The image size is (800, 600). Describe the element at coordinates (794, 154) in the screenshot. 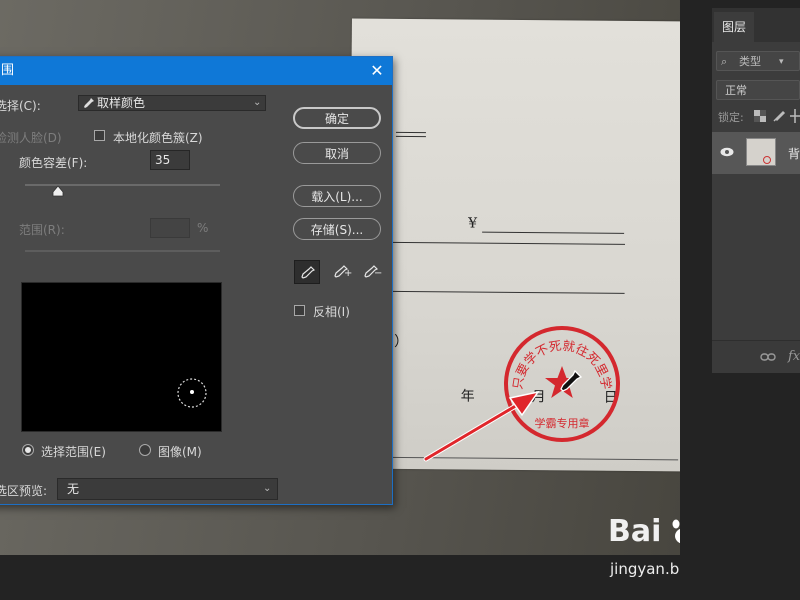

I see `layer-name: 背` at that location.